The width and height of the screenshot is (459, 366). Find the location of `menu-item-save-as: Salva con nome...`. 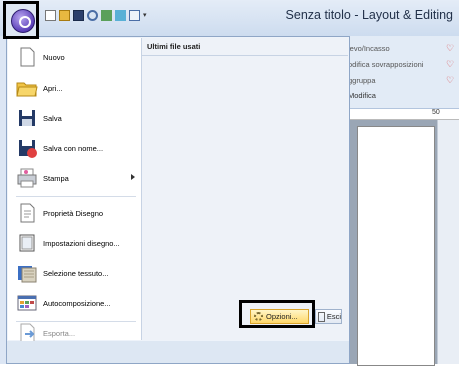

menu-item-save-as: Salva con nome... is located at coordinates (74, 148).